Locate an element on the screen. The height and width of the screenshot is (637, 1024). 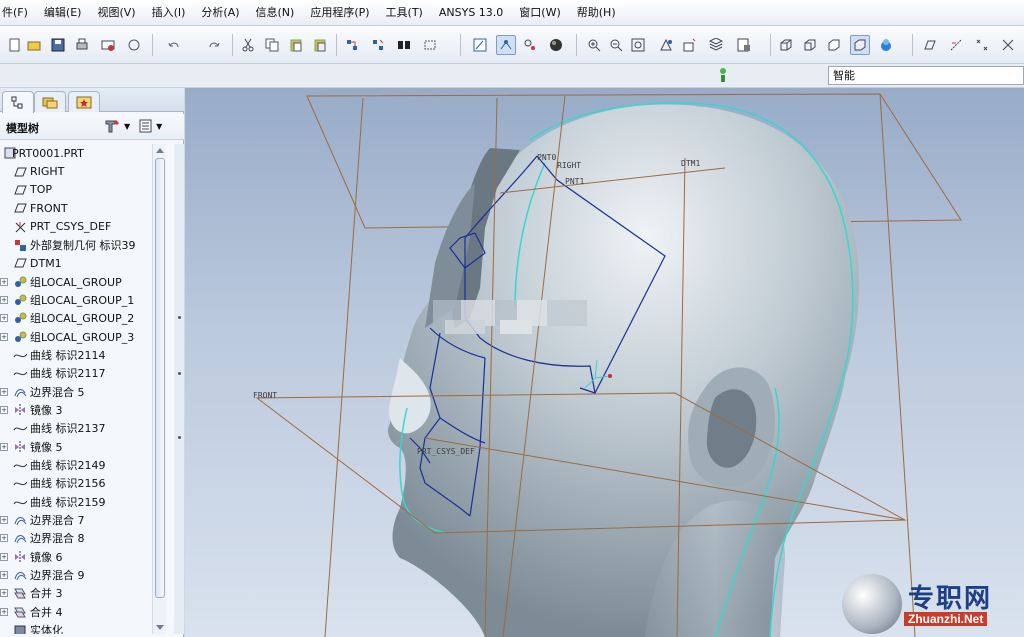
tab-folder-browser is located at coordinates (50, 101).